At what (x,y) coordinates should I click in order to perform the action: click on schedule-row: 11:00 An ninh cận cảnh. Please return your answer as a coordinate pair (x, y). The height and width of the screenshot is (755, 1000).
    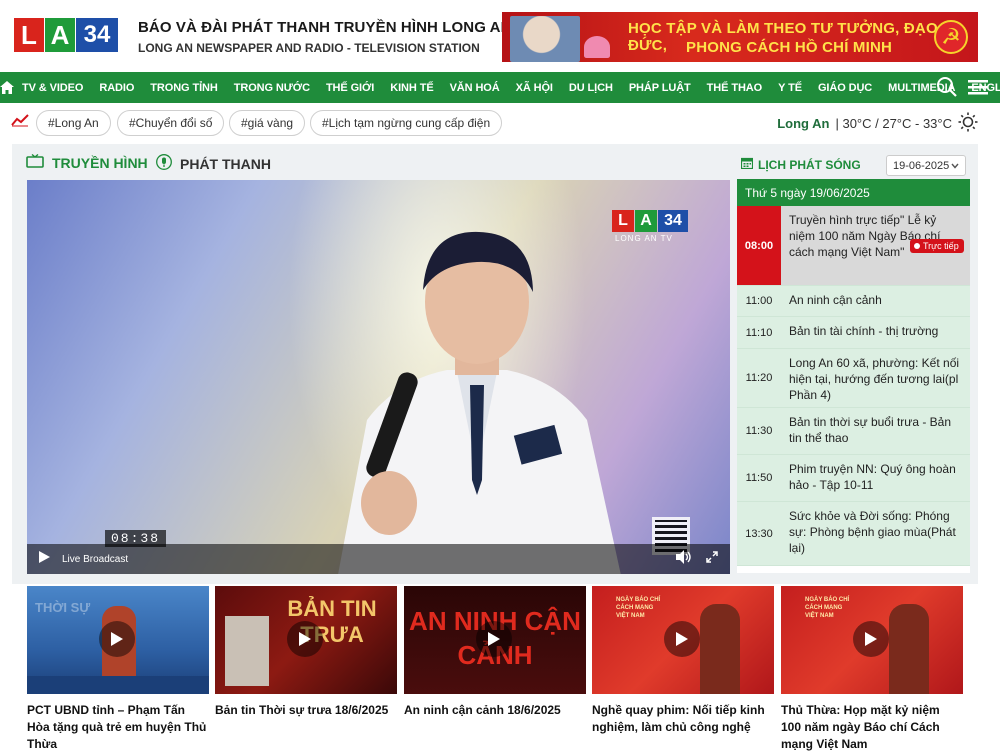
    Looking at the image, I should click on (853, 301).